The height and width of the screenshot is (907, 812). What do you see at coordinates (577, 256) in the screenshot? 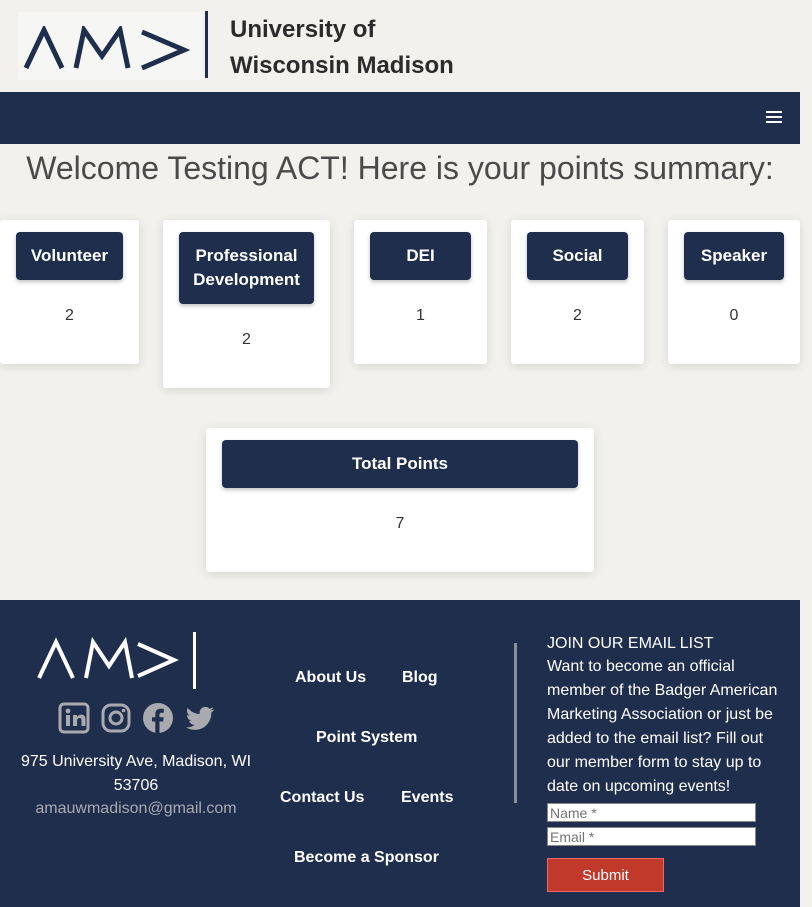
I see `card-header-social: Social` at bounding box center [577, 256].